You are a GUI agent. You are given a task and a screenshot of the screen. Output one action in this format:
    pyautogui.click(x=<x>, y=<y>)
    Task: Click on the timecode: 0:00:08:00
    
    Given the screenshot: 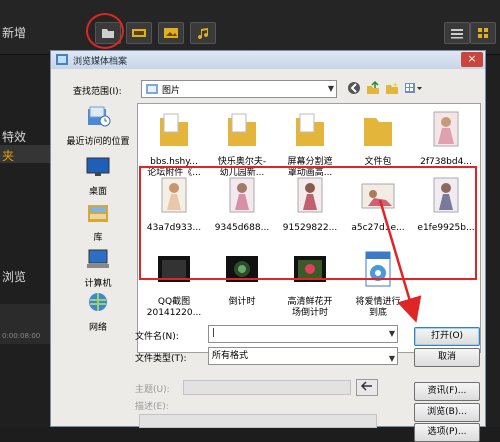 What is the action you would take?
    pyautogui.click(x=21, y=336)
    